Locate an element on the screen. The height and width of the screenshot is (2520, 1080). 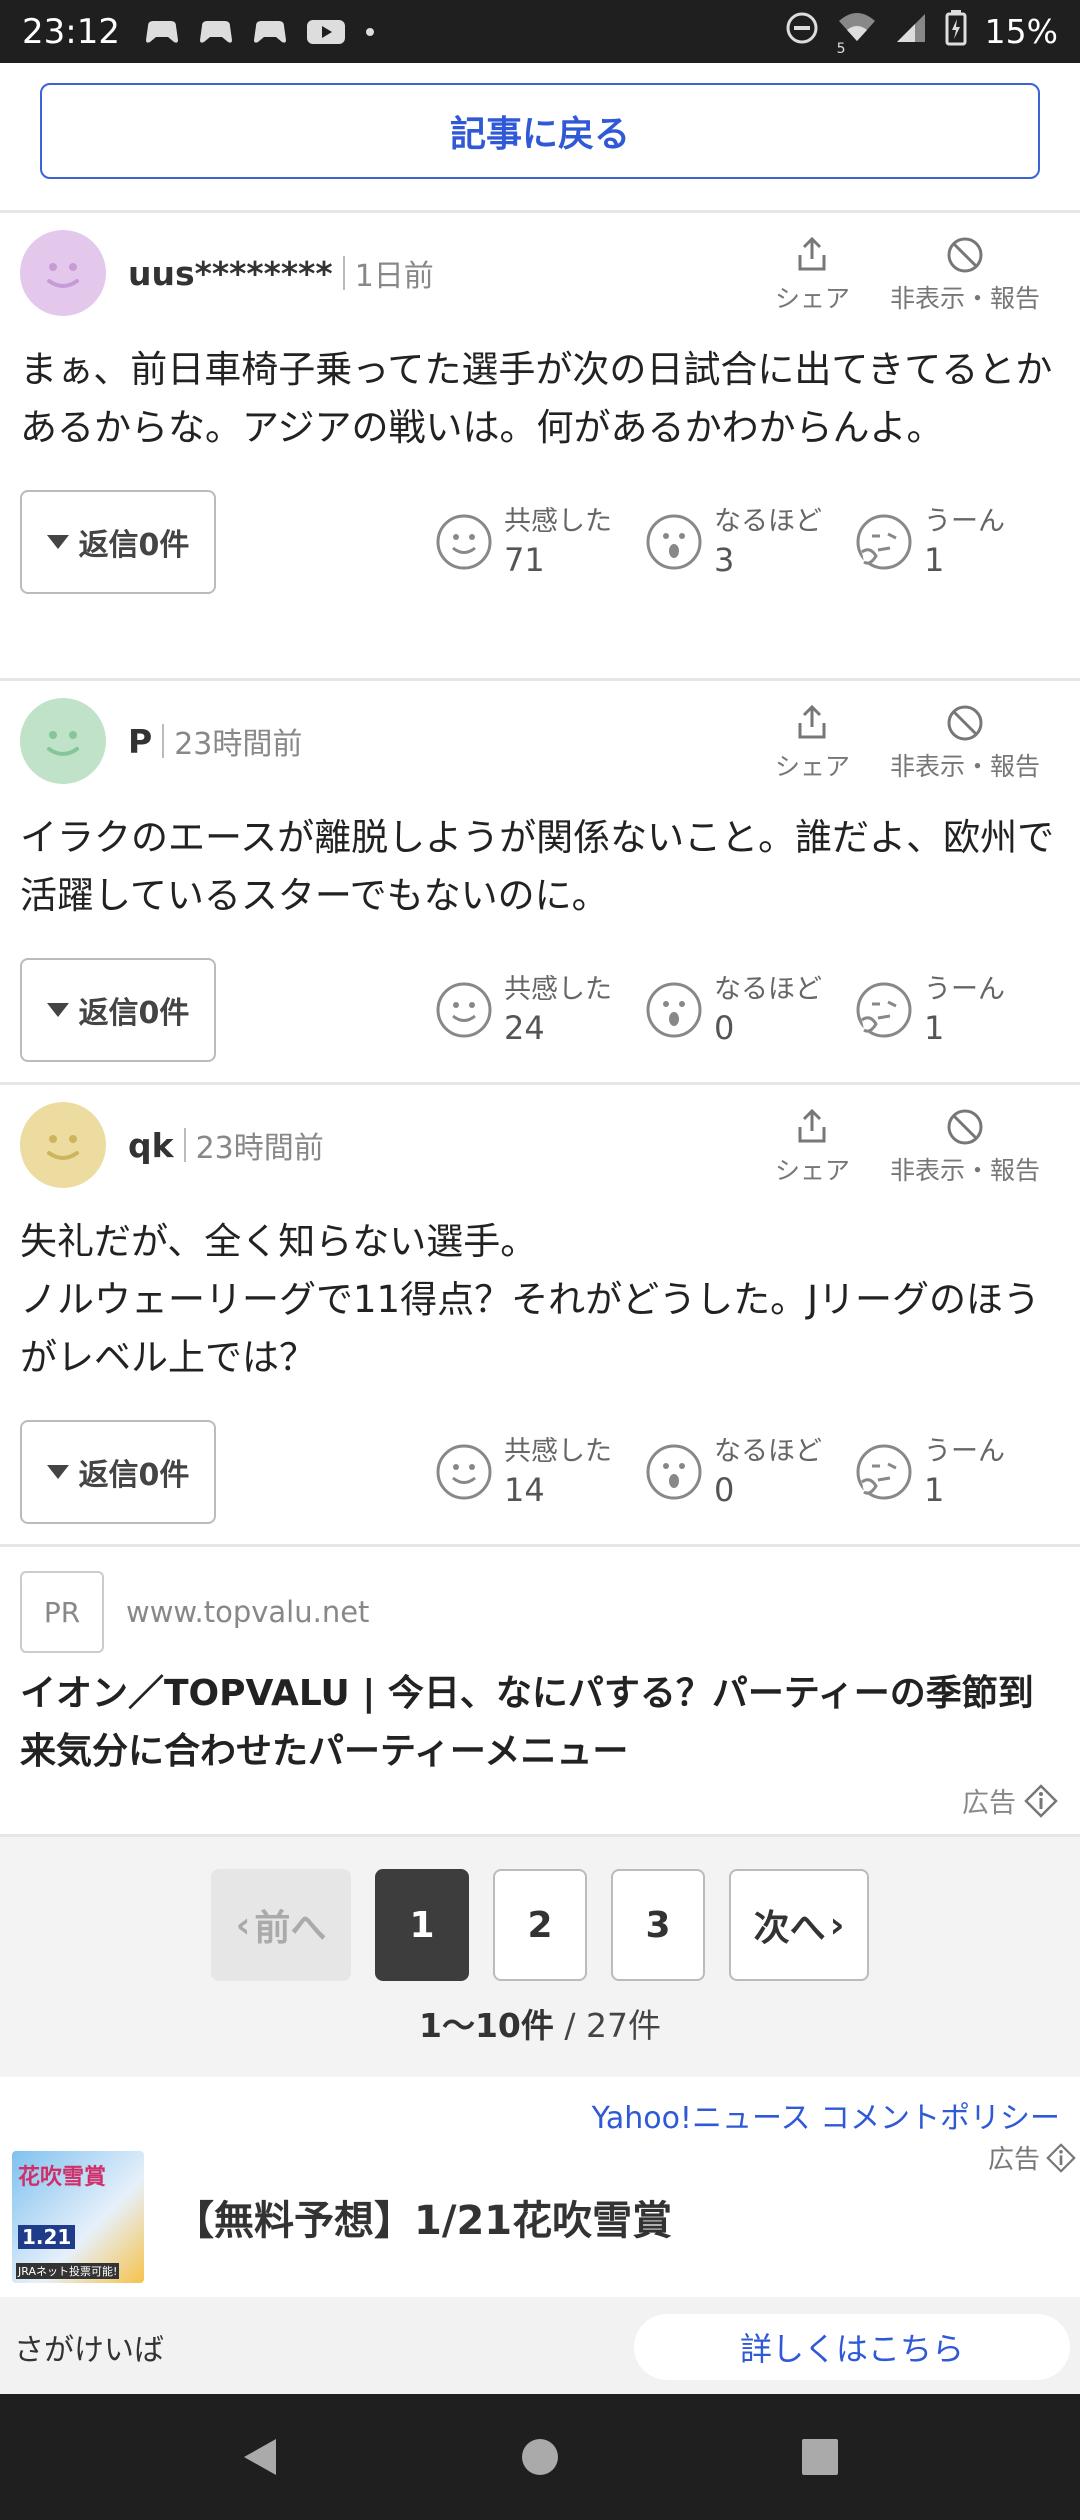
hide-report-label: 非表示・報告 is located at coordinates (964, 298).